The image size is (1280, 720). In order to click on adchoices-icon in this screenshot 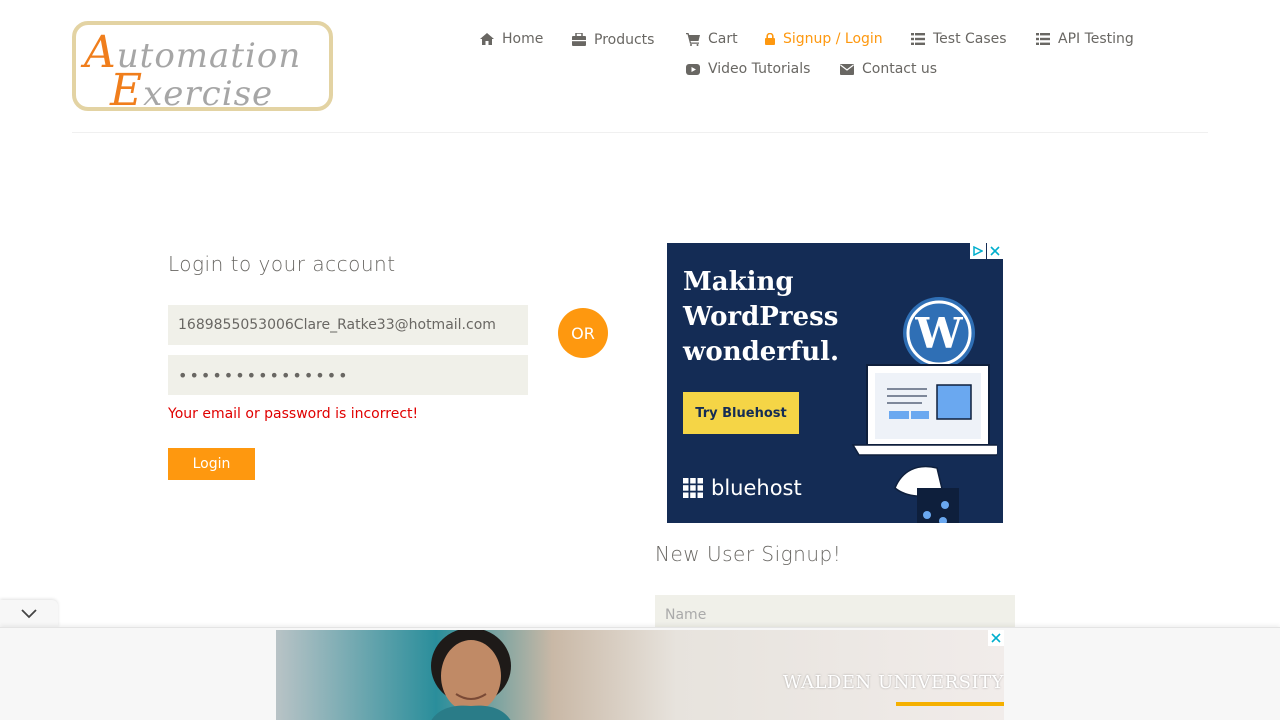, I will do `click(978, 251)`.